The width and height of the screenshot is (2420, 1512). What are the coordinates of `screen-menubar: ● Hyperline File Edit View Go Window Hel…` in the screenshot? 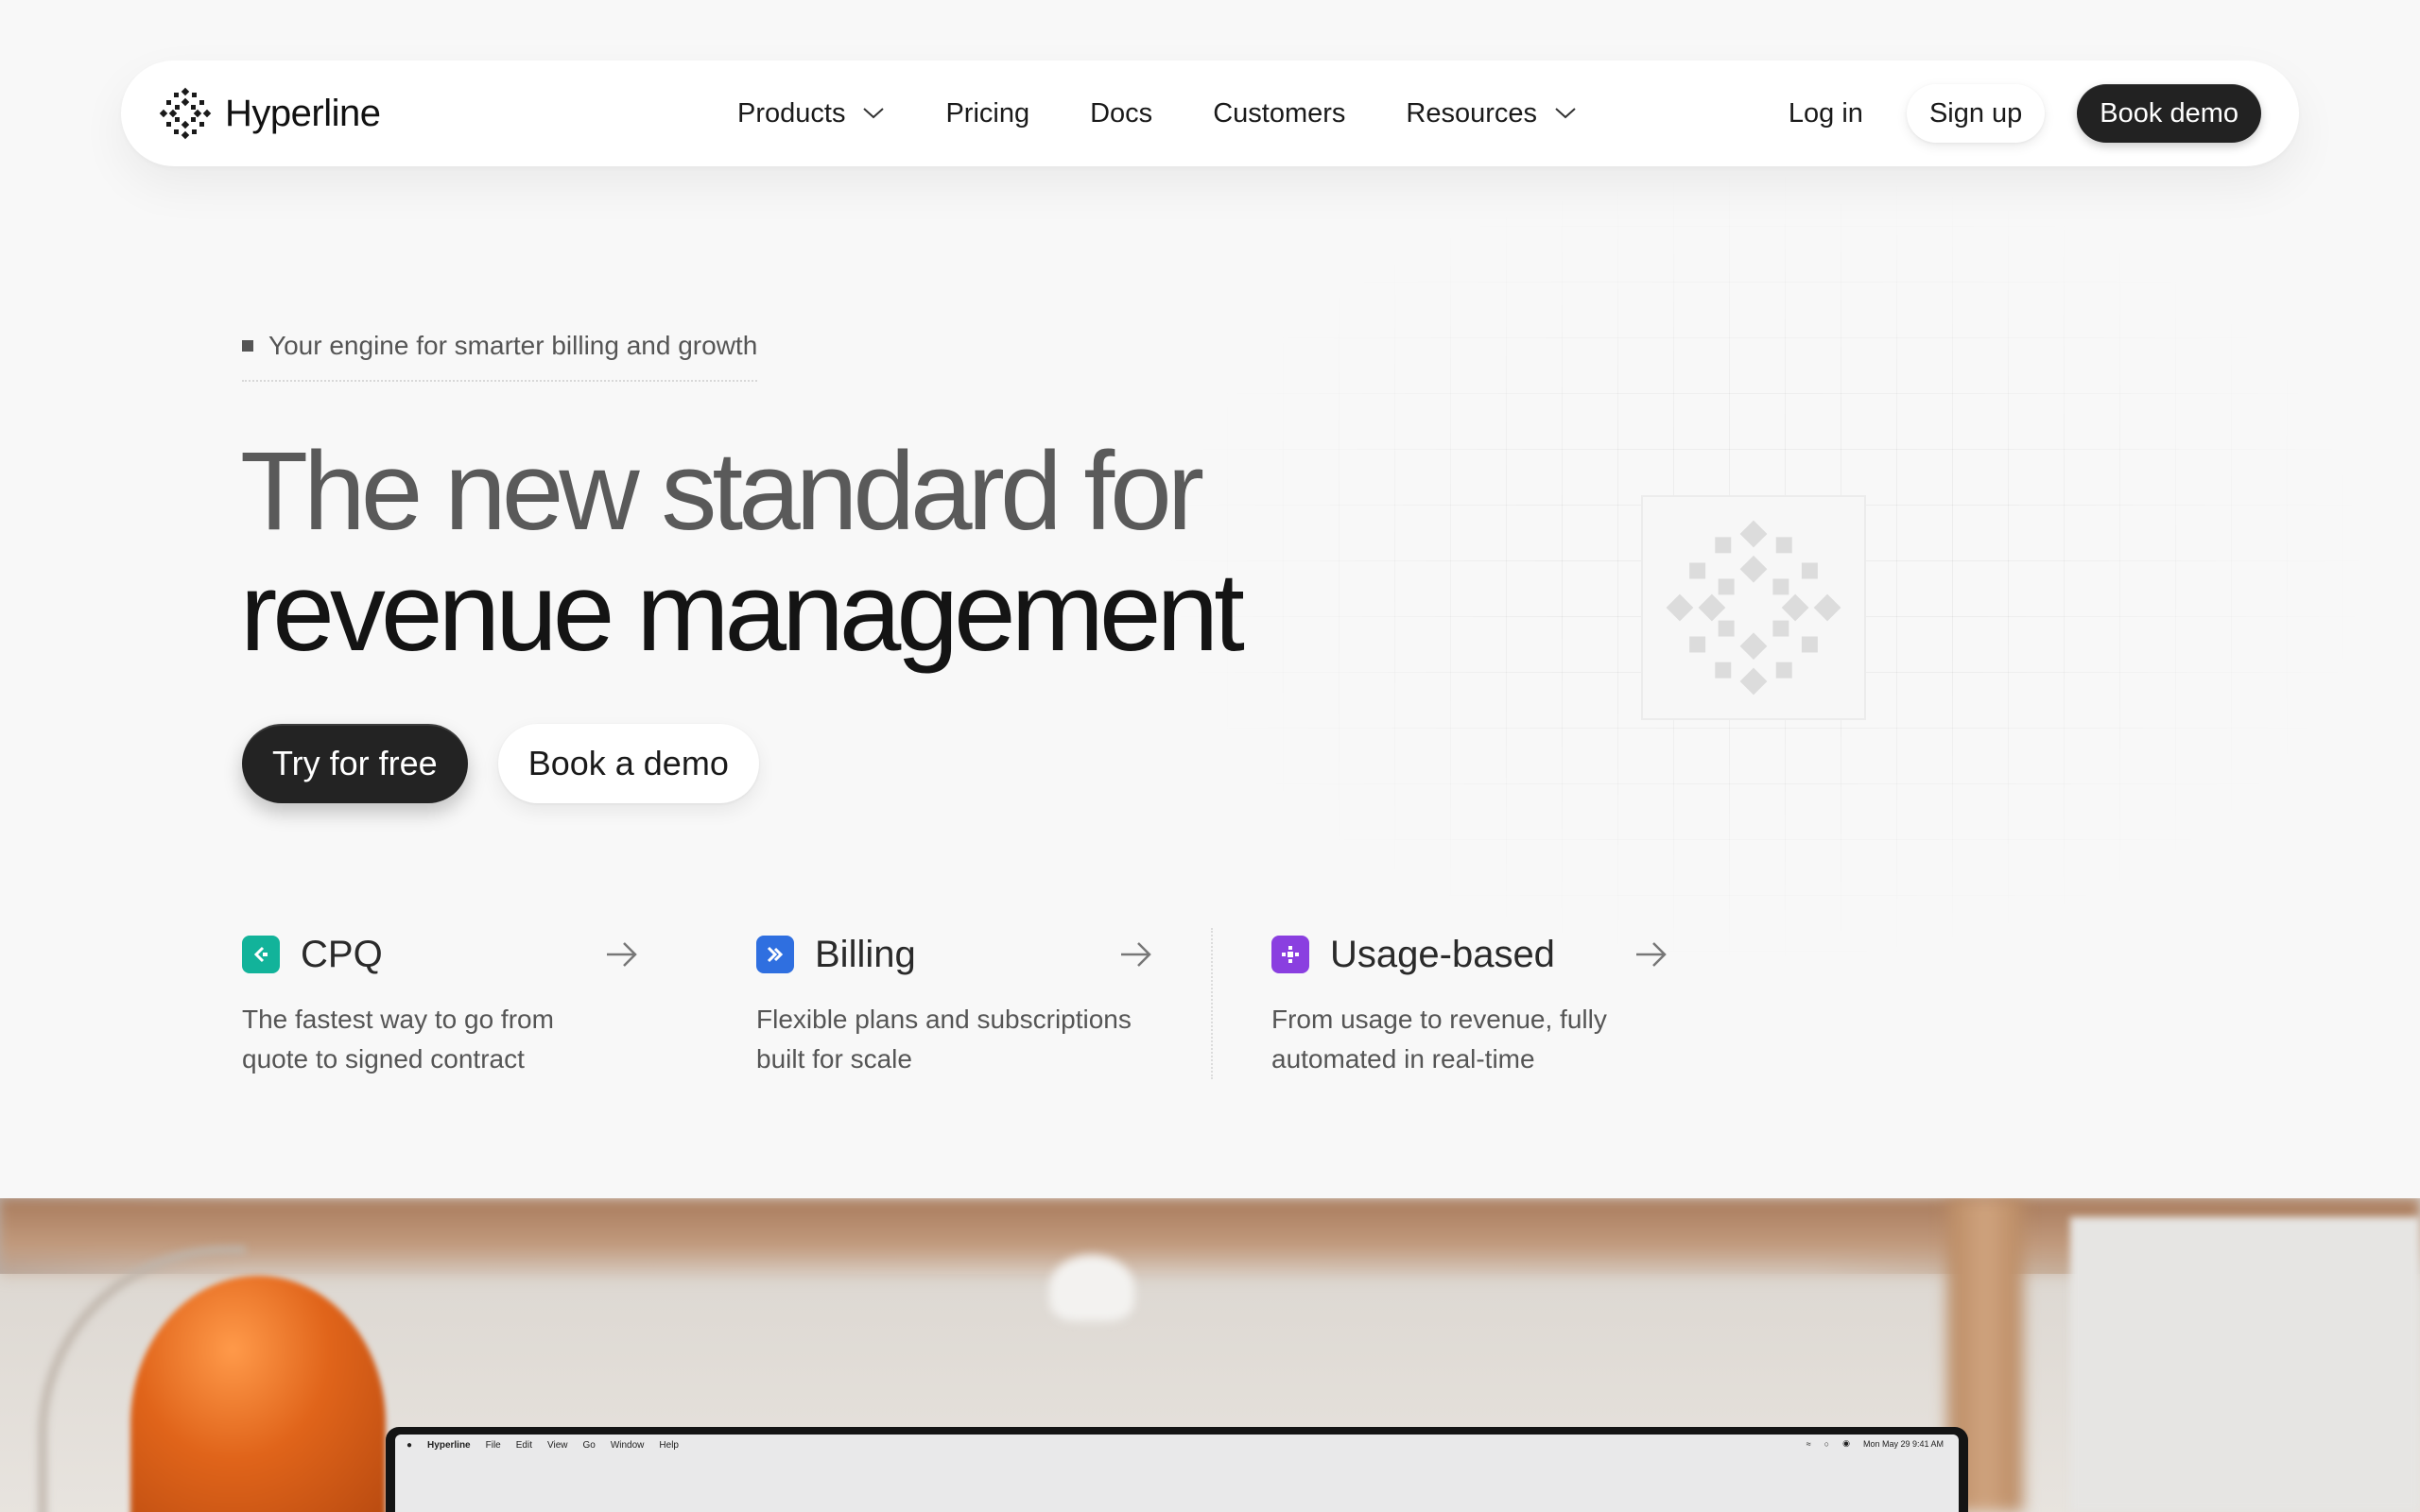 It's located at (1177, 1445).